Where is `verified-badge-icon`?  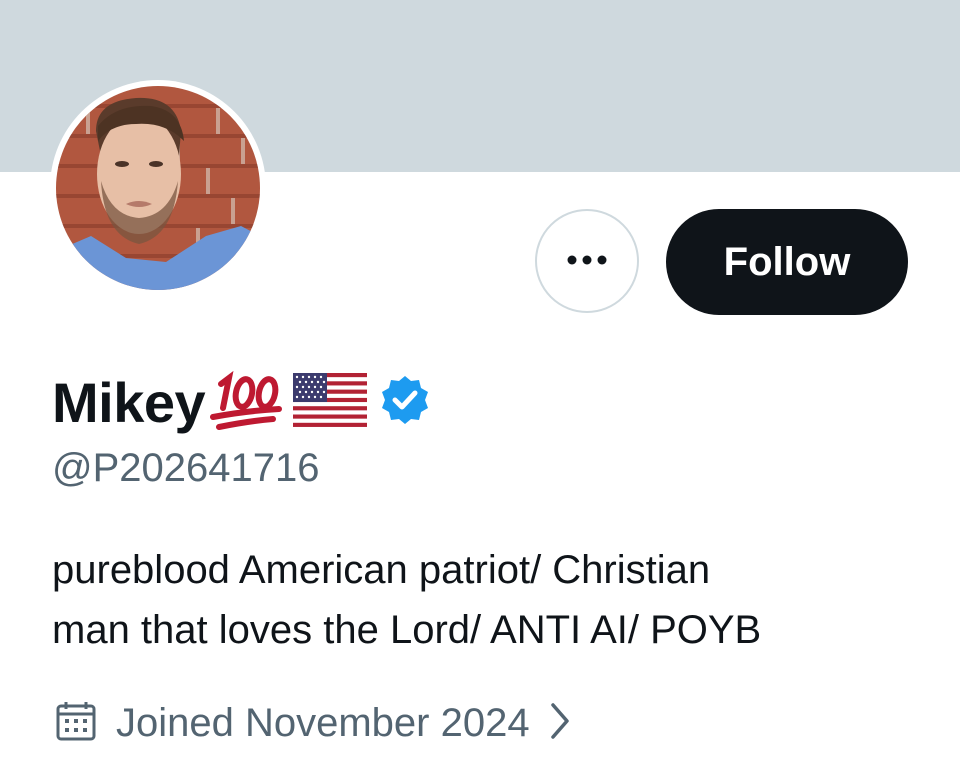
verified-badge-icon is located at coordinates (405, 402).